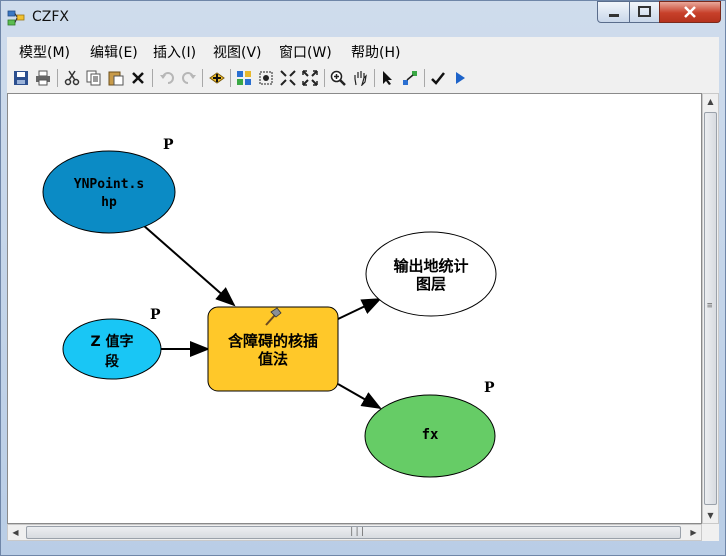 The width and height of the screenshot is (726, 556). I want to click on select-pointer-button, so click(388, 78).